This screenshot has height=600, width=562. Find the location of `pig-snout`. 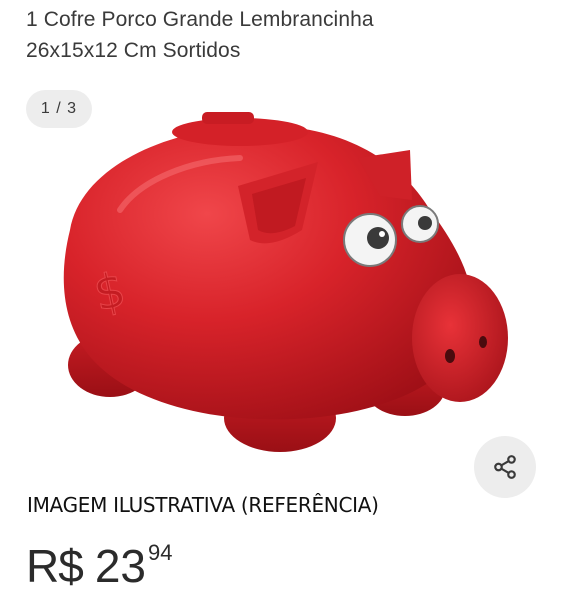

pig-snout is located at coordinates (460, 338).